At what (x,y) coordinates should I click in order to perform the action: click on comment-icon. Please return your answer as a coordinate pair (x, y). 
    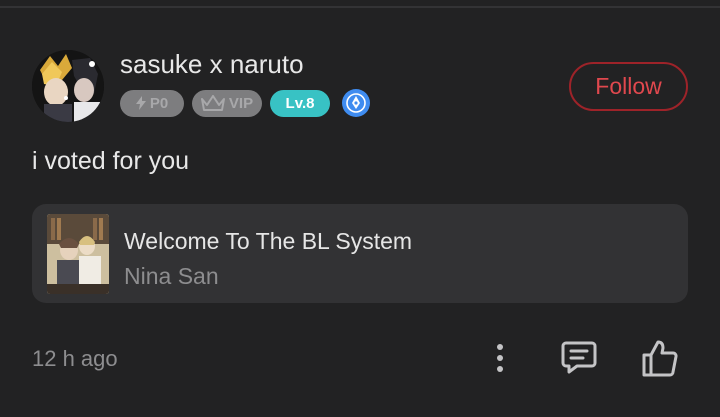
    Looking at the image, I should click on (579, 357).